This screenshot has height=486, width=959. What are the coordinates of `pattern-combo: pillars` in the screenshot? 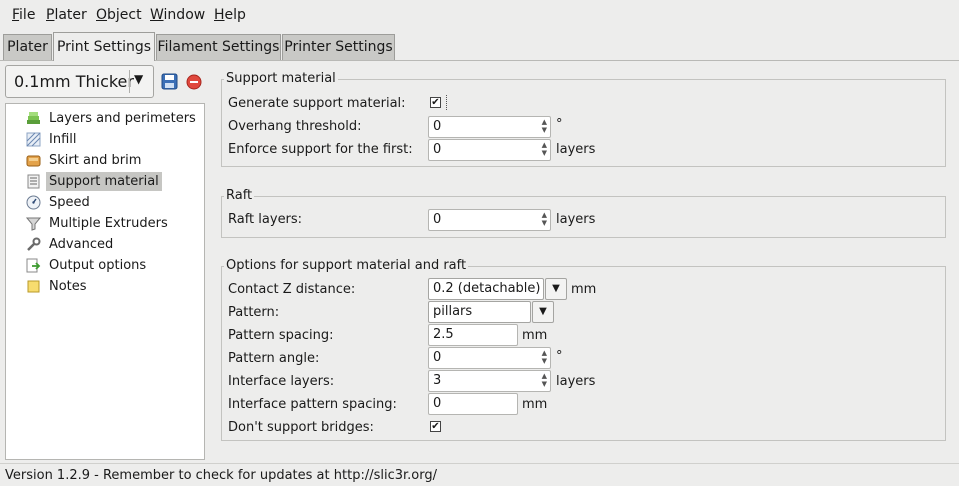 It's located at (479, 312).